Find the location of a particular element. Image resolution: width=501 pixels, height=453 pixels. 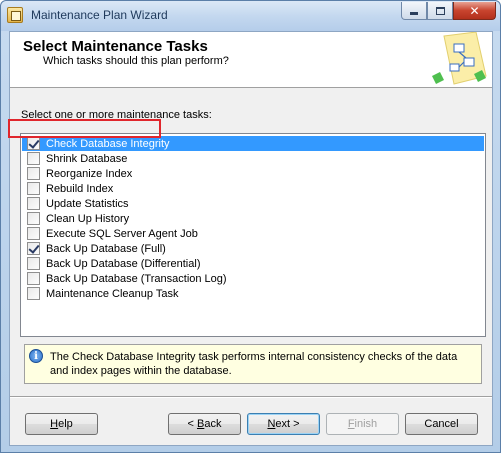

task-item: Back Up Database (Full) is located at coordinates (253, 248).